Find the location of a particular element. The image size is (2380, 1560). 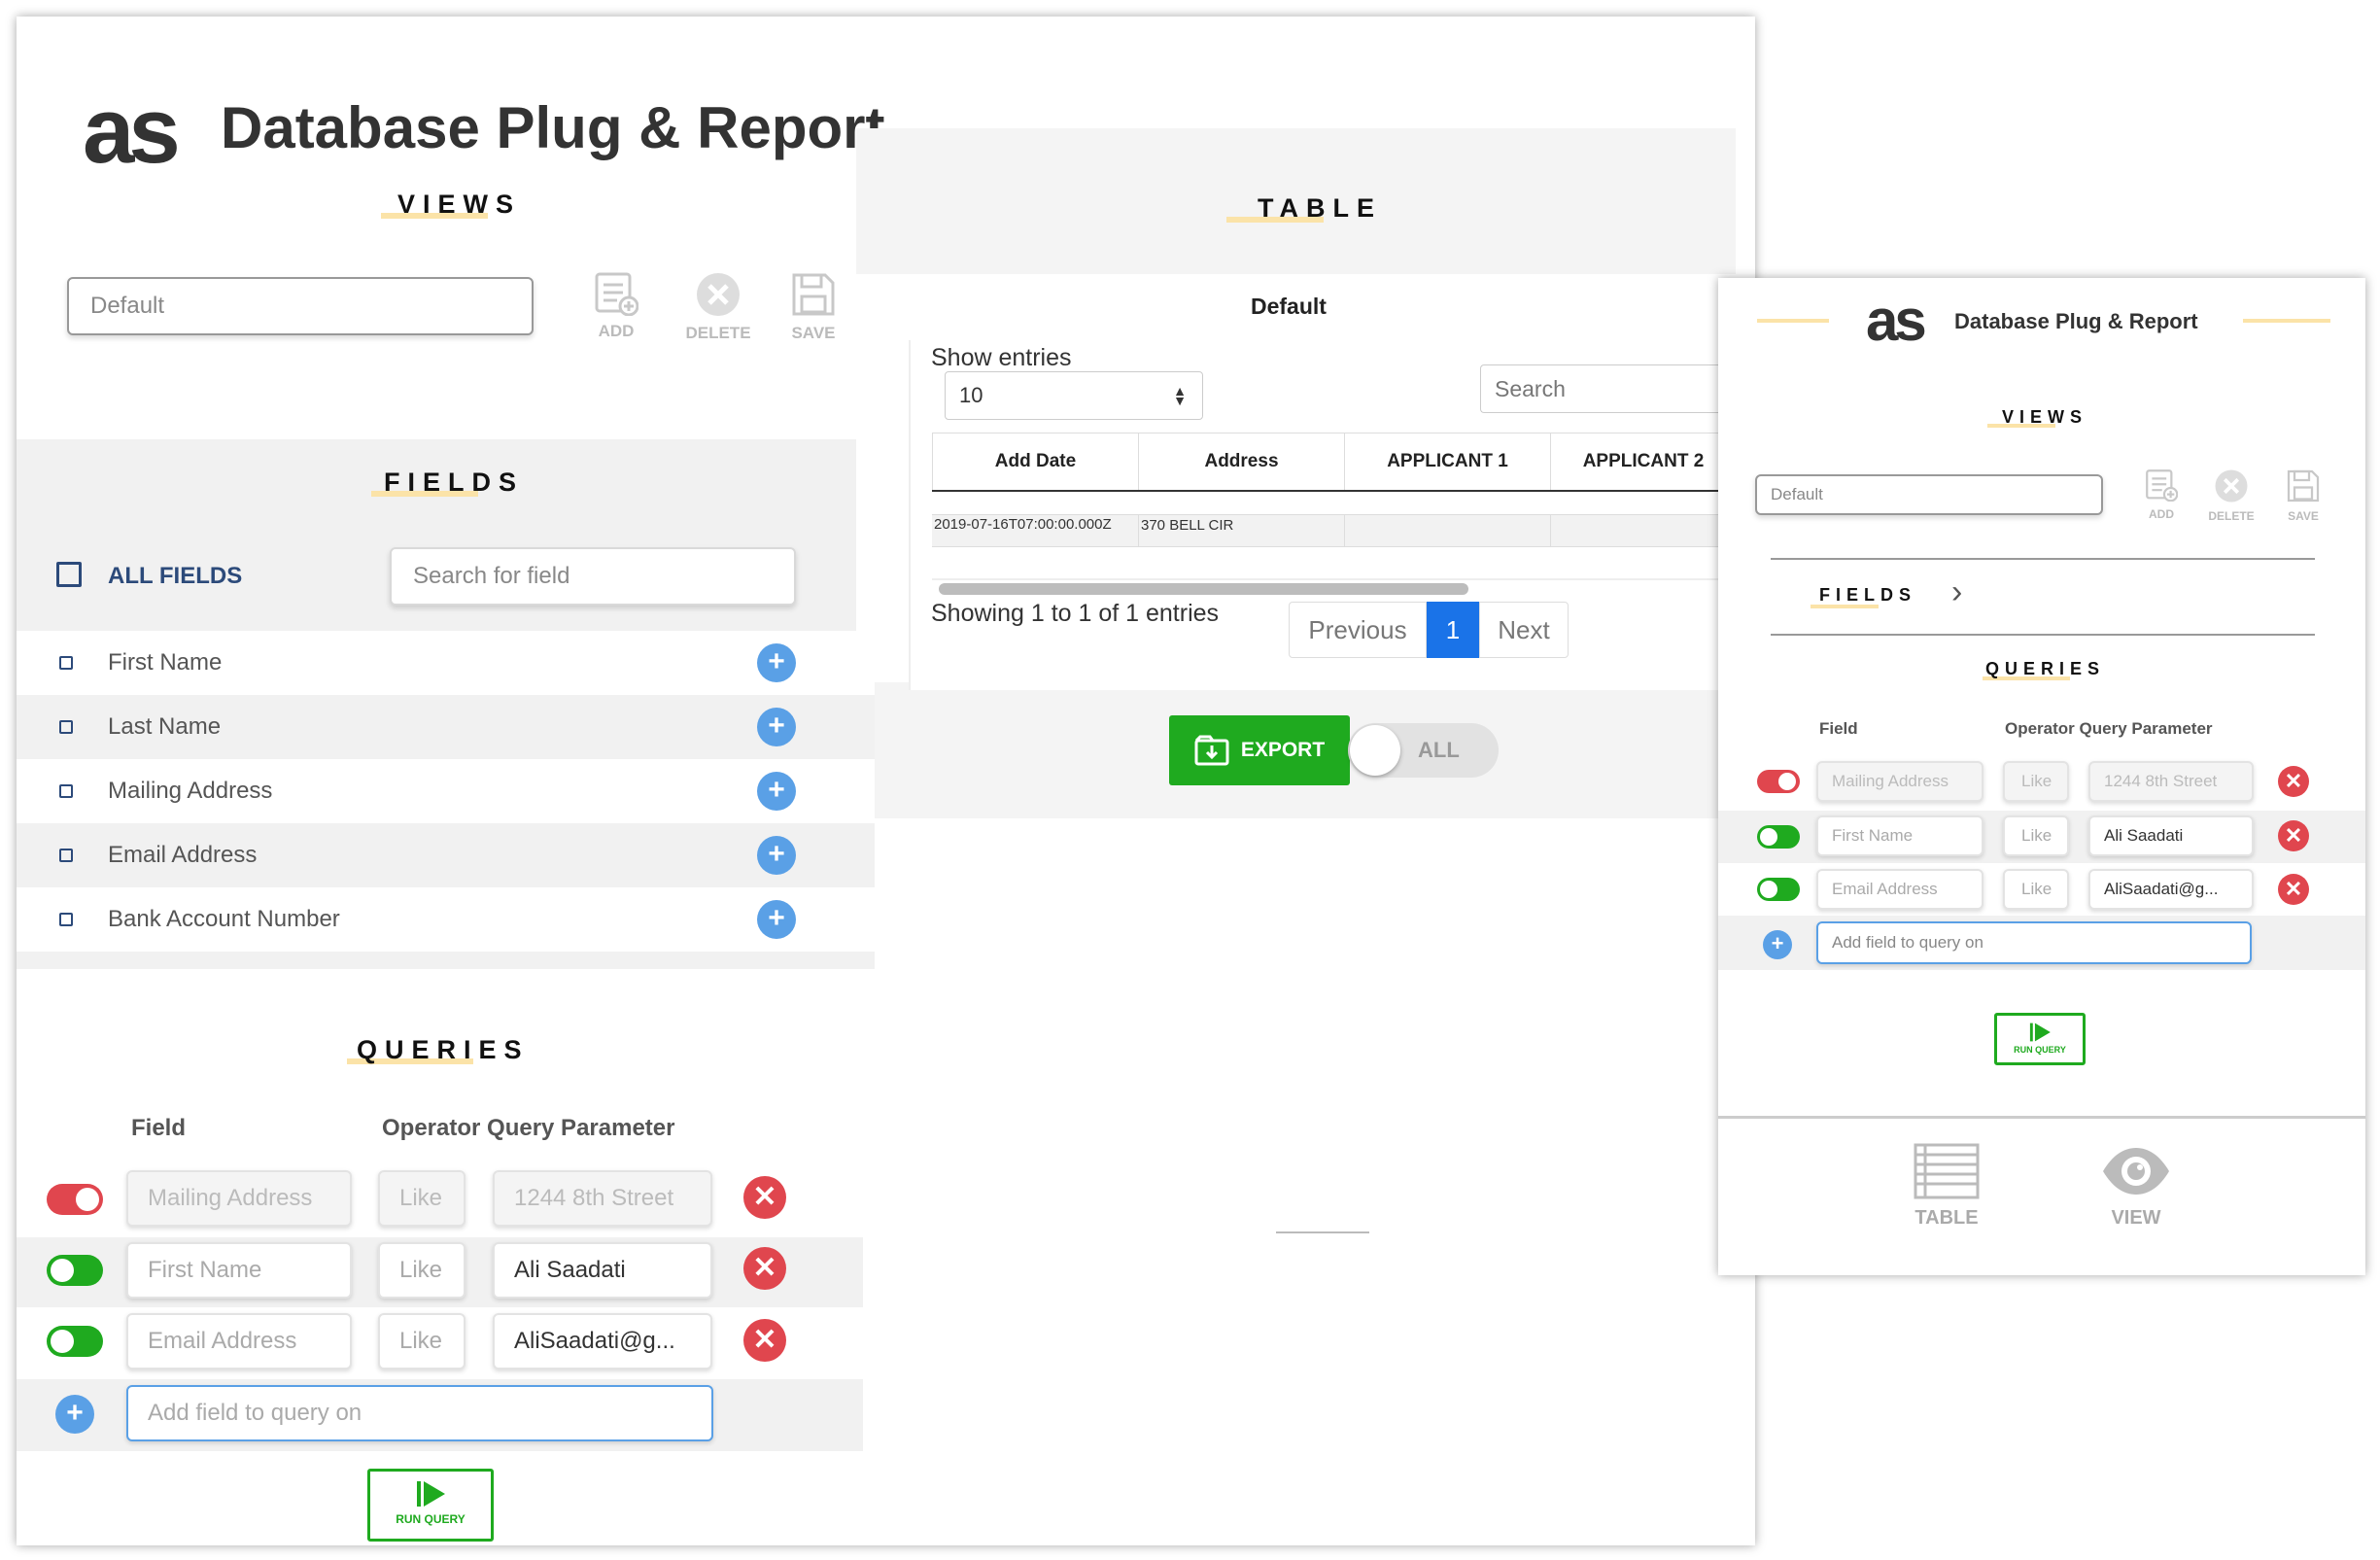

mobile-query-field-input: Mailing Address is located at coordinates (1899, 781).